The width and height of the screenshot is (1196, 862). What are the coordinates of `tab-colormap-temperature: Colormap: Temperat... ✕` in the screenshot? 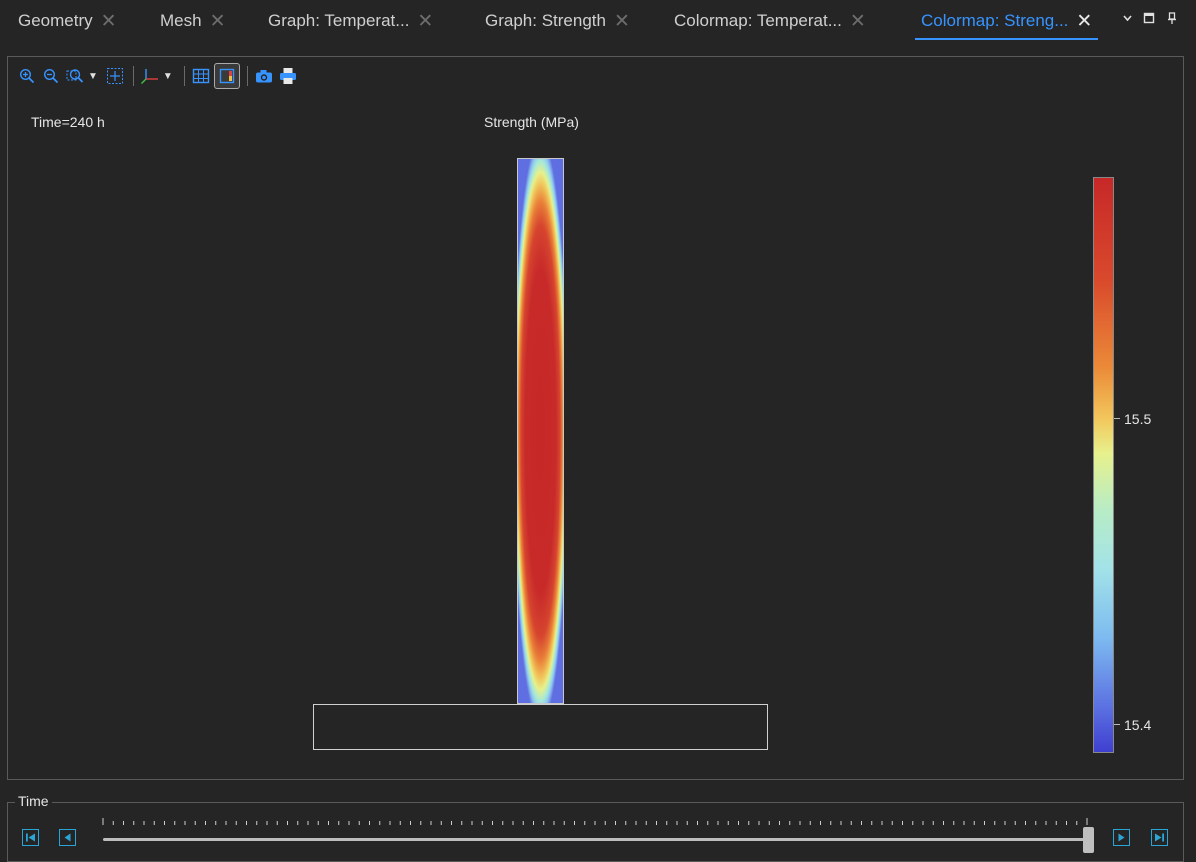 It's located at (770, 21).